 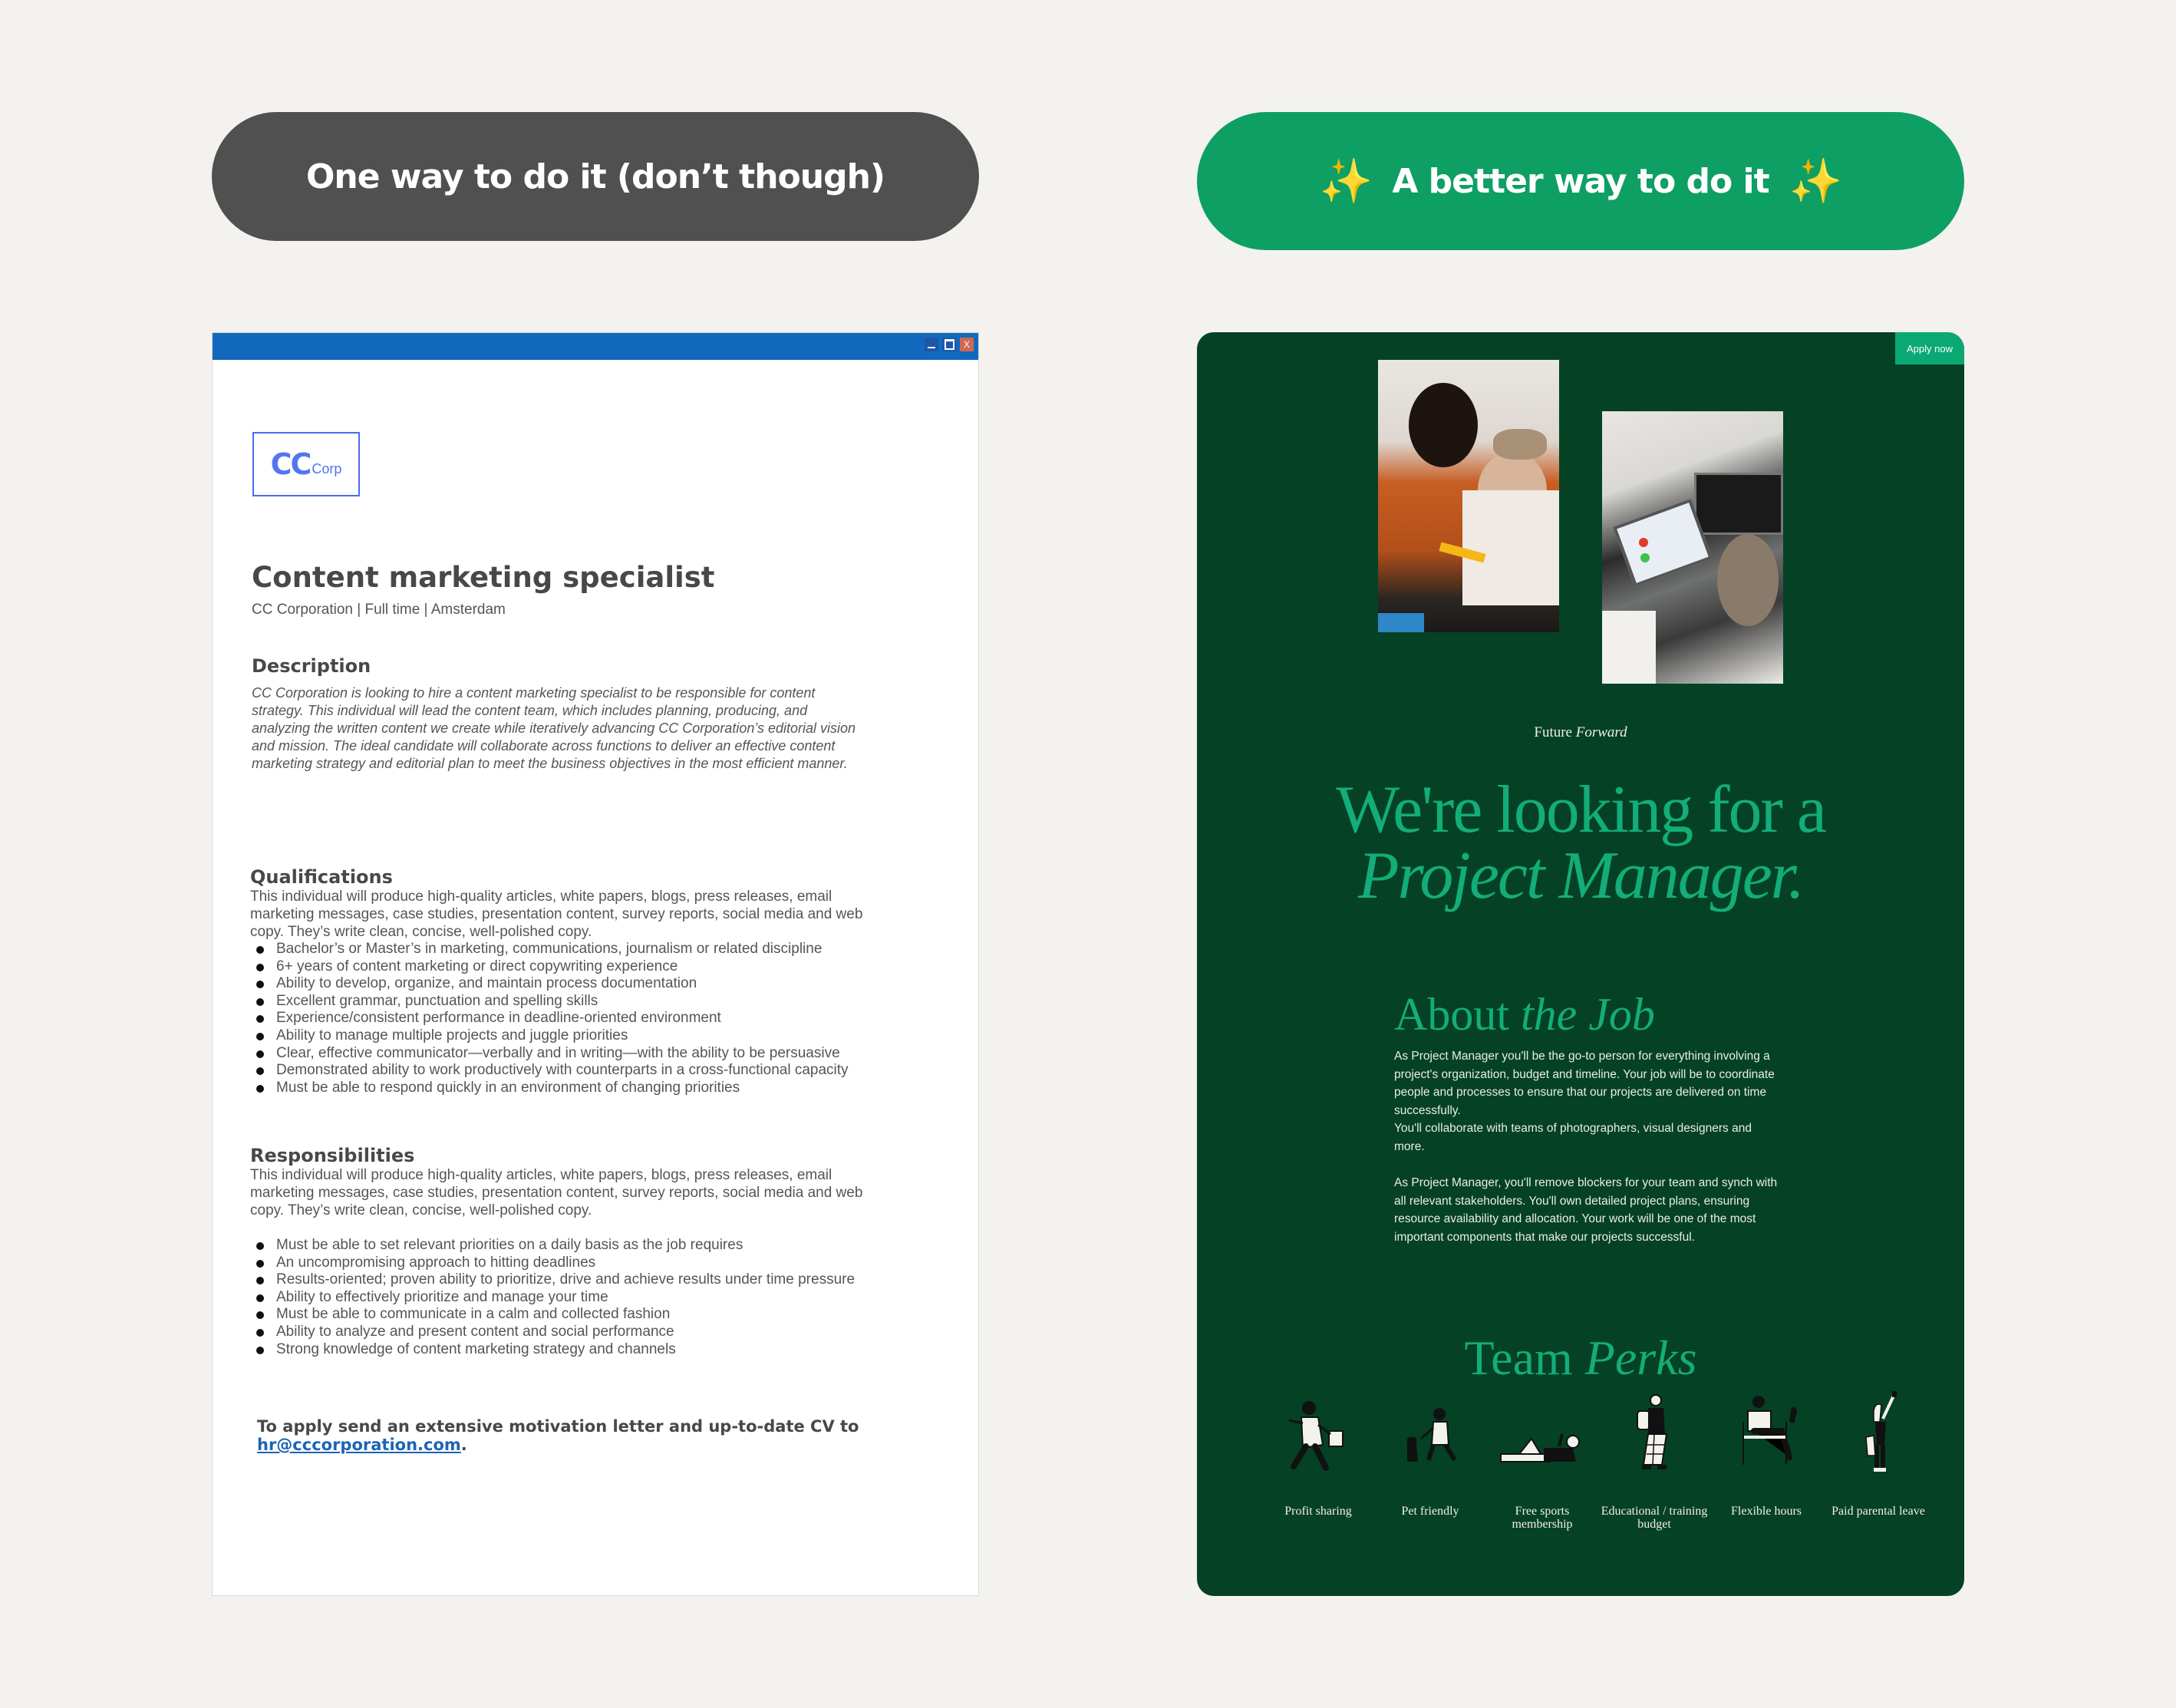 What do you see at coordinates (595, 346) in the screenshot?
I see `window-titlebar: X` at bounding box center [595, 346].